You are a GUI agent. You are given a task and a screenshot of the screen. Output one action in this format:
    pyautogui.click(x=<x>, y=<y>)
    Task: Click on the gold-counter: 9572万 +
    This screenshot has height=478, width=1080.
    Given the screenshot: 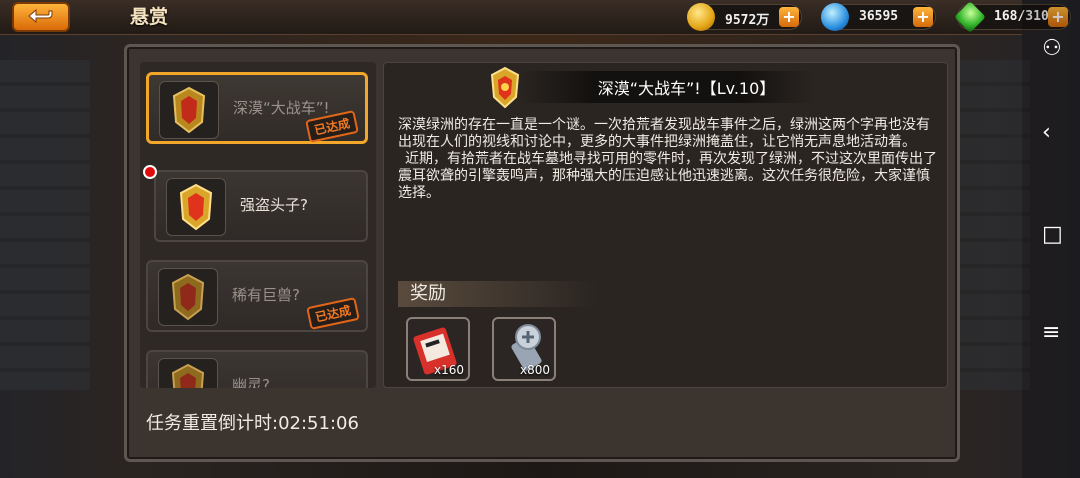 What is the action you would take?
    pyautogui.click(x=744, y=17)
    